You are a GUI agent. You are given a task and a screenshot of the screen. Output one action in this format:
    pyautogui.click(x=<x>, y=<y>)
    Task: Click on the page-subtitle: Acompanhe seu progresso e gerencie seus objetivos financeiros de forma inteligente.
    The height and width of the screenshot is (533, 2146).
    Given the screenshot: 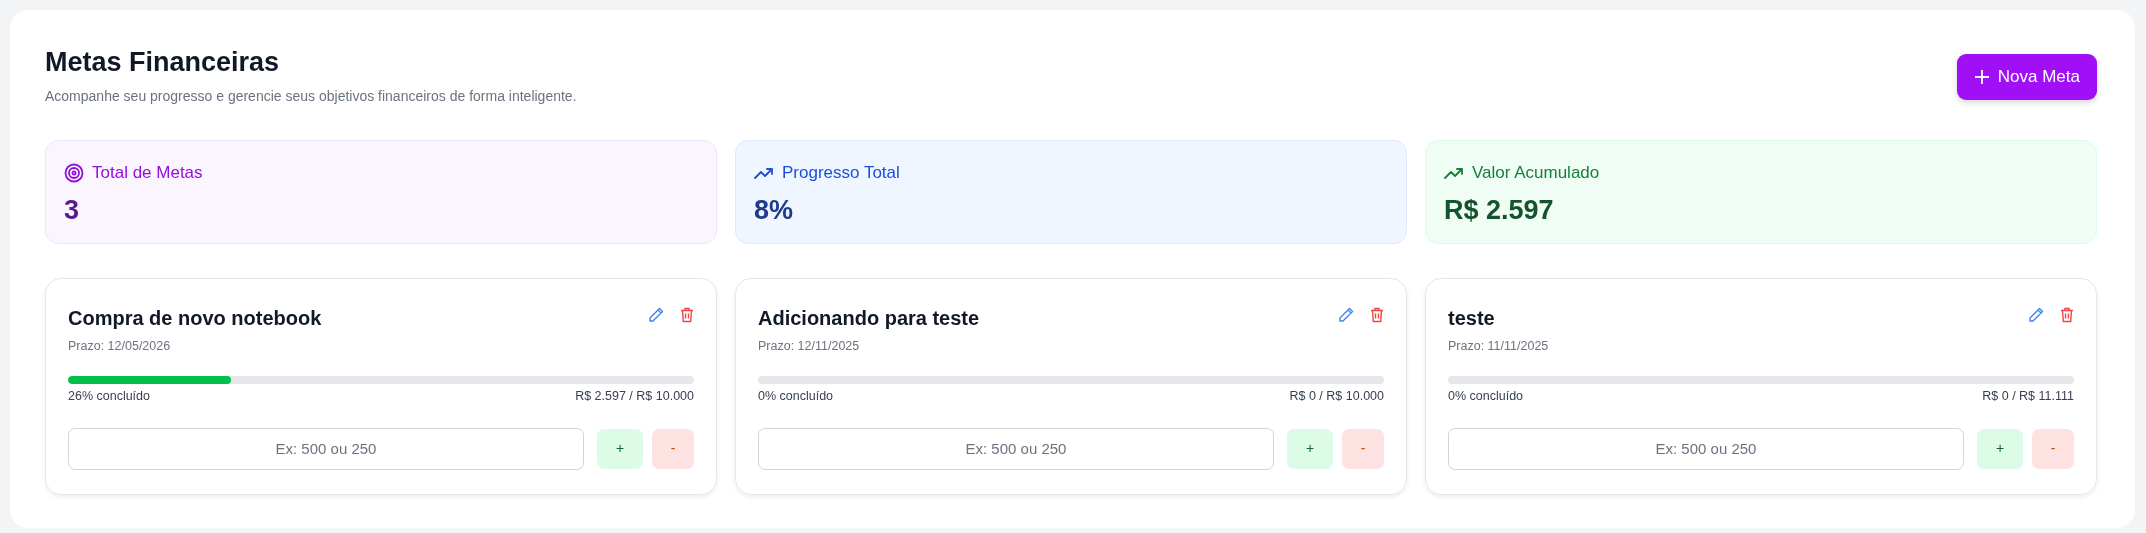 What is the action you would take?
    pyautogui.click(x=311, y=97)
    